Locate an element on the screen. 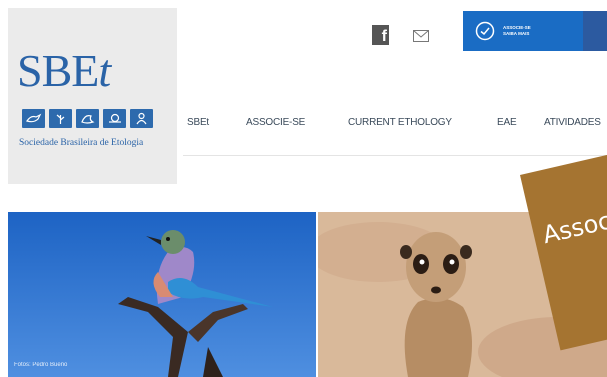 This screenshot has height=377, width=607. nav-item-current-ethology: CURRENT ETHOLOGY is located at coordinates (400, 122).